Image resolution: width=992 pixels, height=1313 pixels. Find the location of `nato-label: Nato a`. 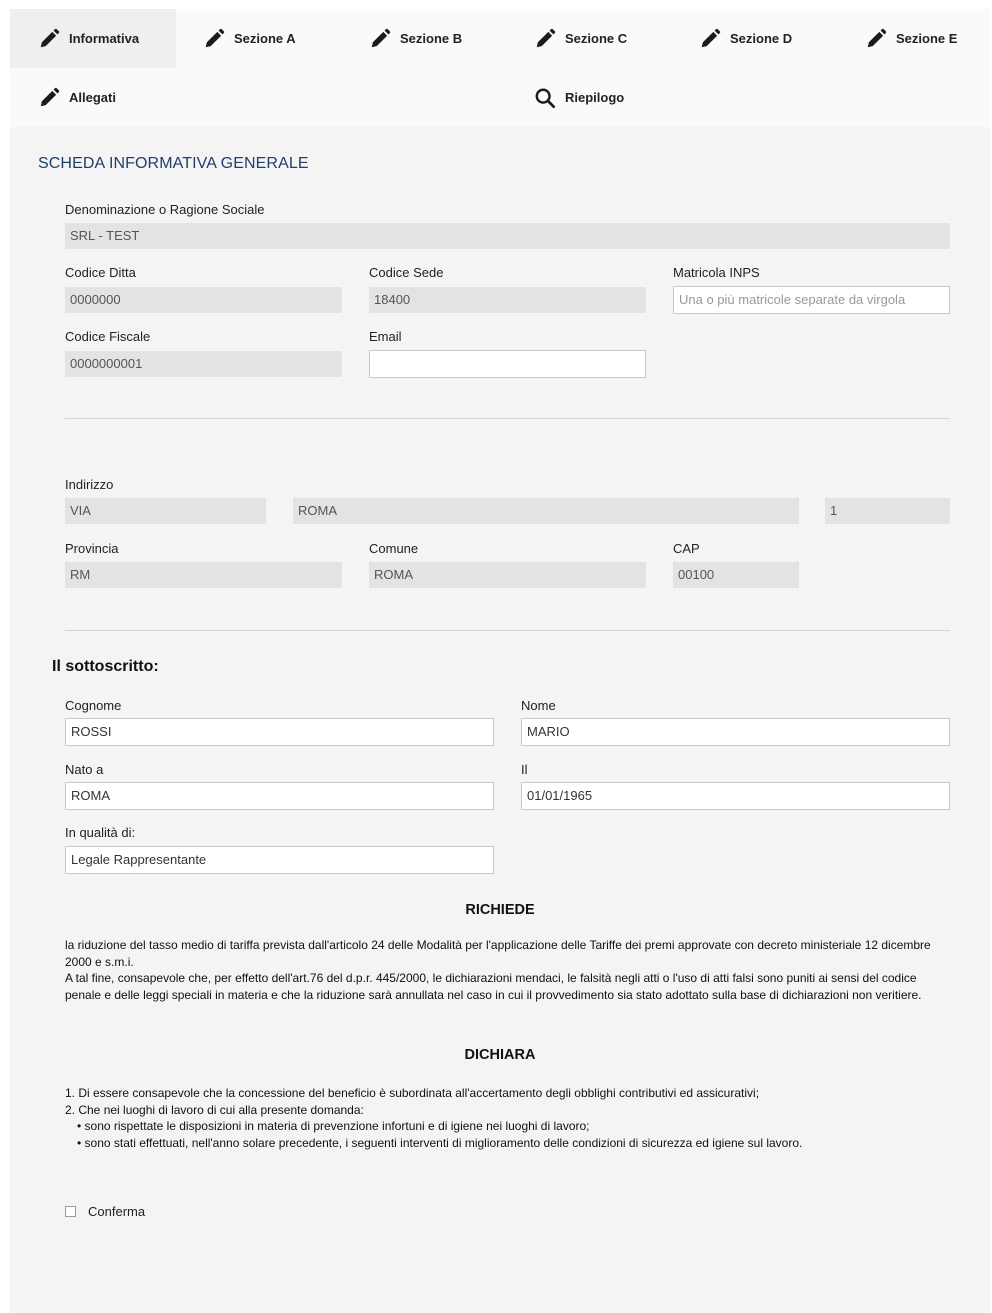

nato-label: Nato a is located at coordinates (84, 769).